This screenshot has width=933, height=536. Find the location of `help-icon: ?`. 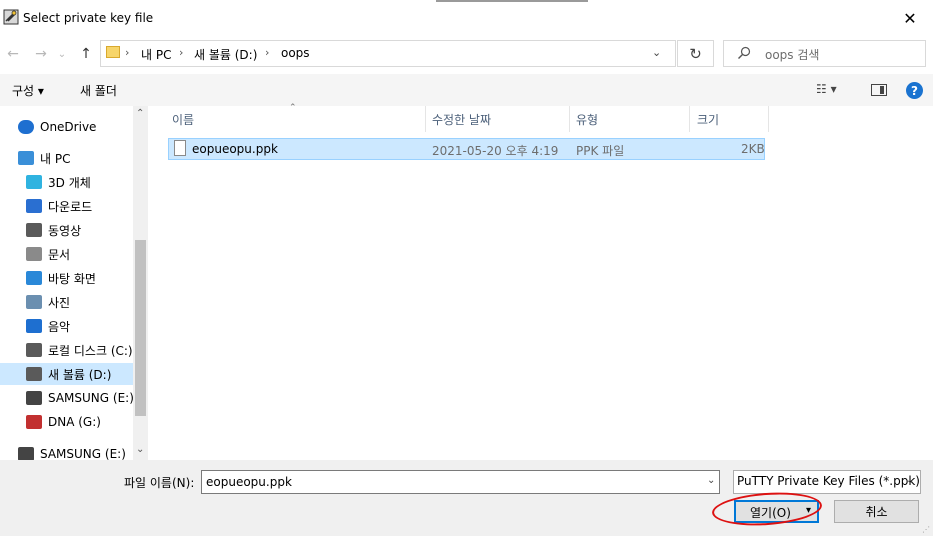

help-icon: ? is located at coordinates (914, 90).